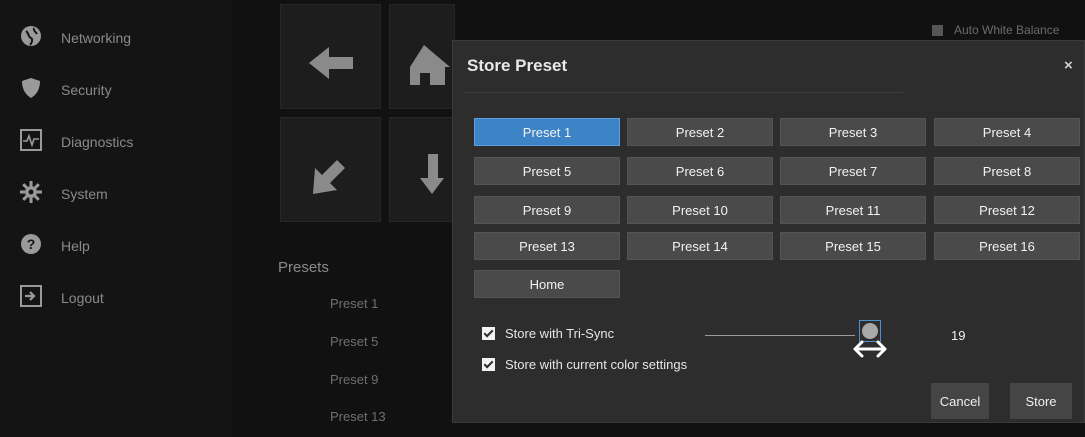 This screenshot has height=437, width=1085. Describe the element at coordinates (31, 88) in the screenshot. I see `shield-icon` at that location.